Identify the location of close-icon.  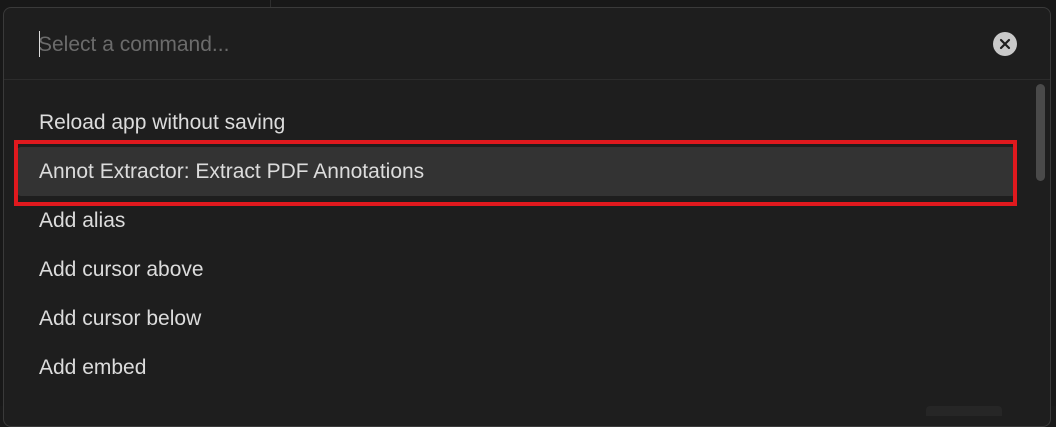
(1005, 44).